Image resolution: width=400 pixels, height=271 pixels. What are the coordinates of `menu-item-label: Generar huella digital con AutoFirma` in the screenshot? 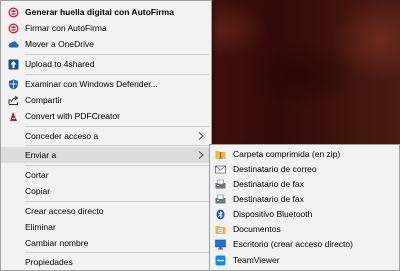 It's located at (99, 11).